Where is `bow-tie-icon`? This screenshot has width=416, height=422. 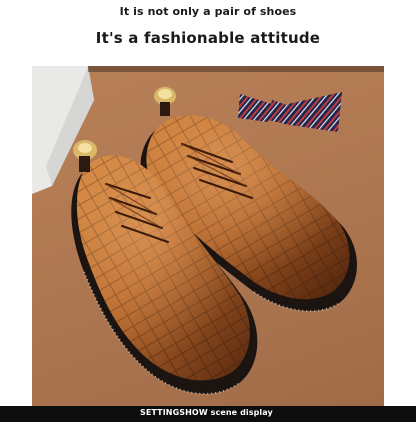
bow-tie-icon is located at coordinates (290, 112).